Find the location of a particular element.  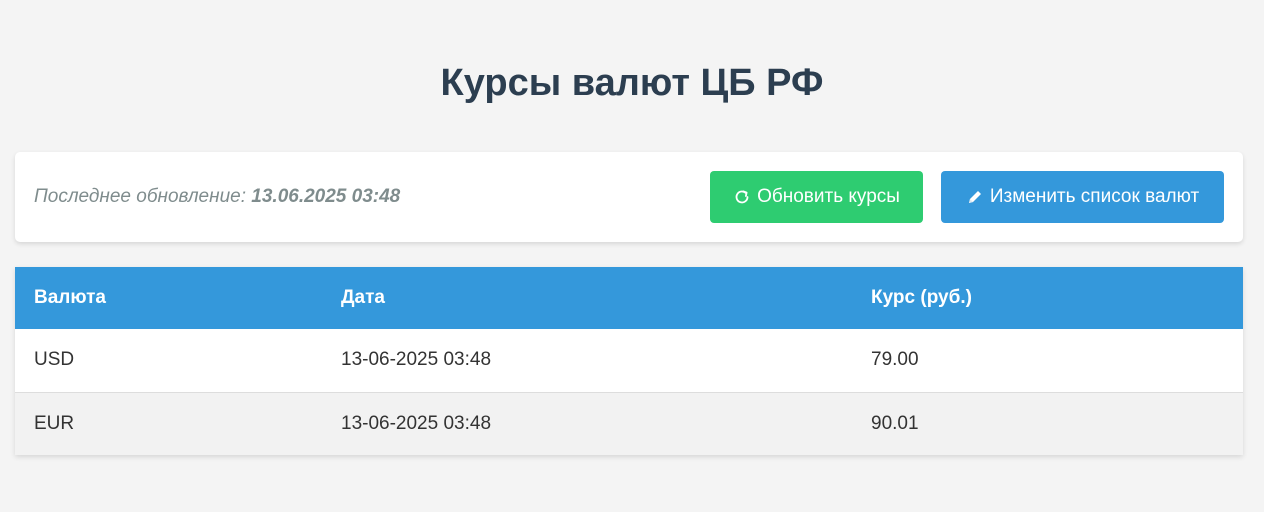

refresh-icon is located at coordinates (742, 197).